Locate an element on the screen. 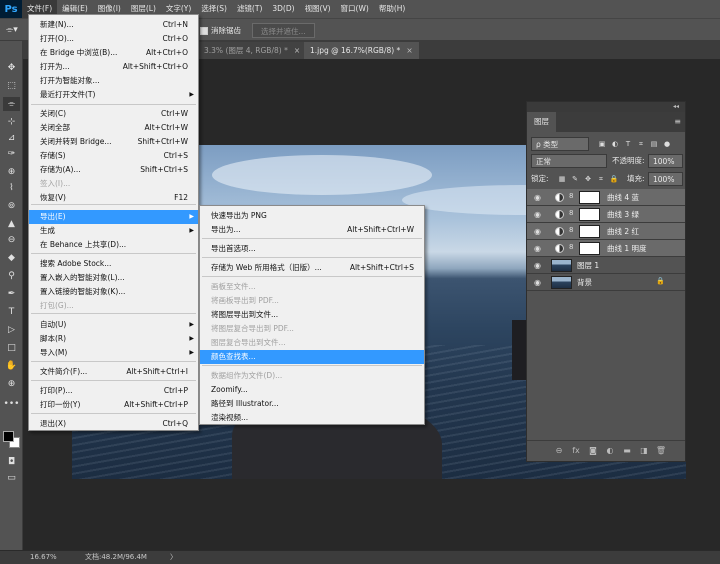 This screenshot has width=720, height=564. screen-mode-icon: ▭ is located at coordinates (11, 478).